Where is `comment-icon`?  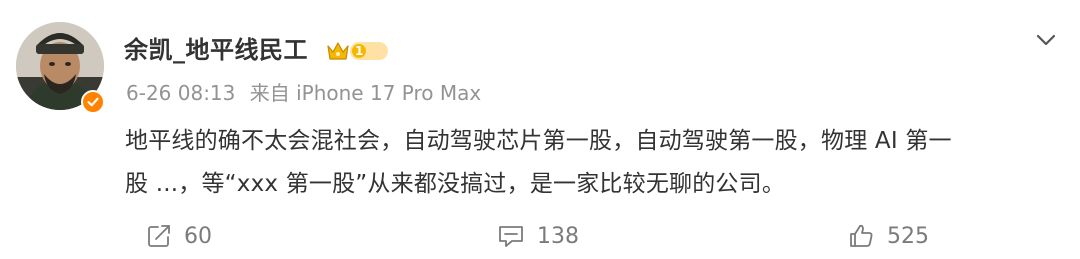
comment-icon is located at coordinates (511, 236).